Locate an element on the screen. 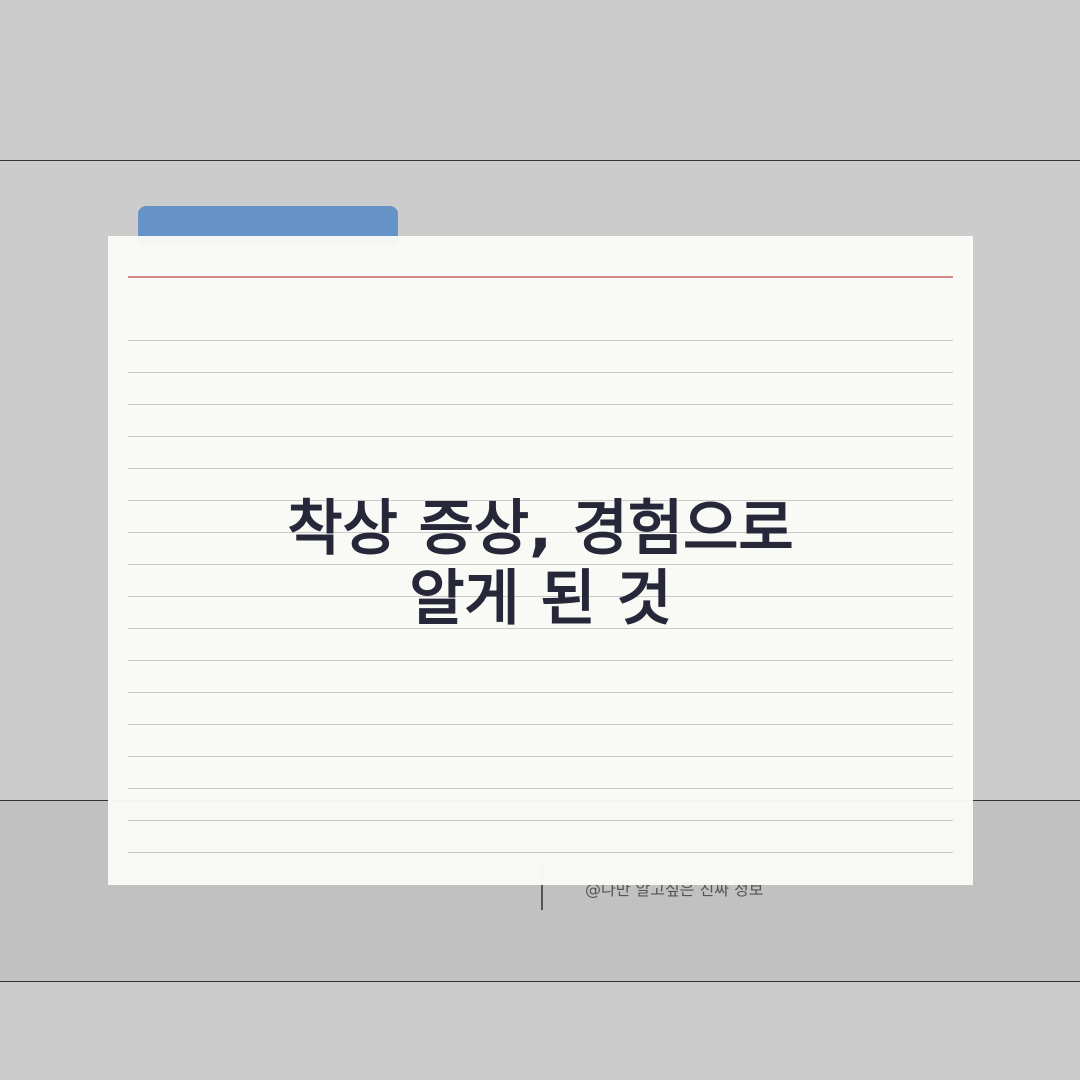  top-divider-line is located at coordinates (540, 160).